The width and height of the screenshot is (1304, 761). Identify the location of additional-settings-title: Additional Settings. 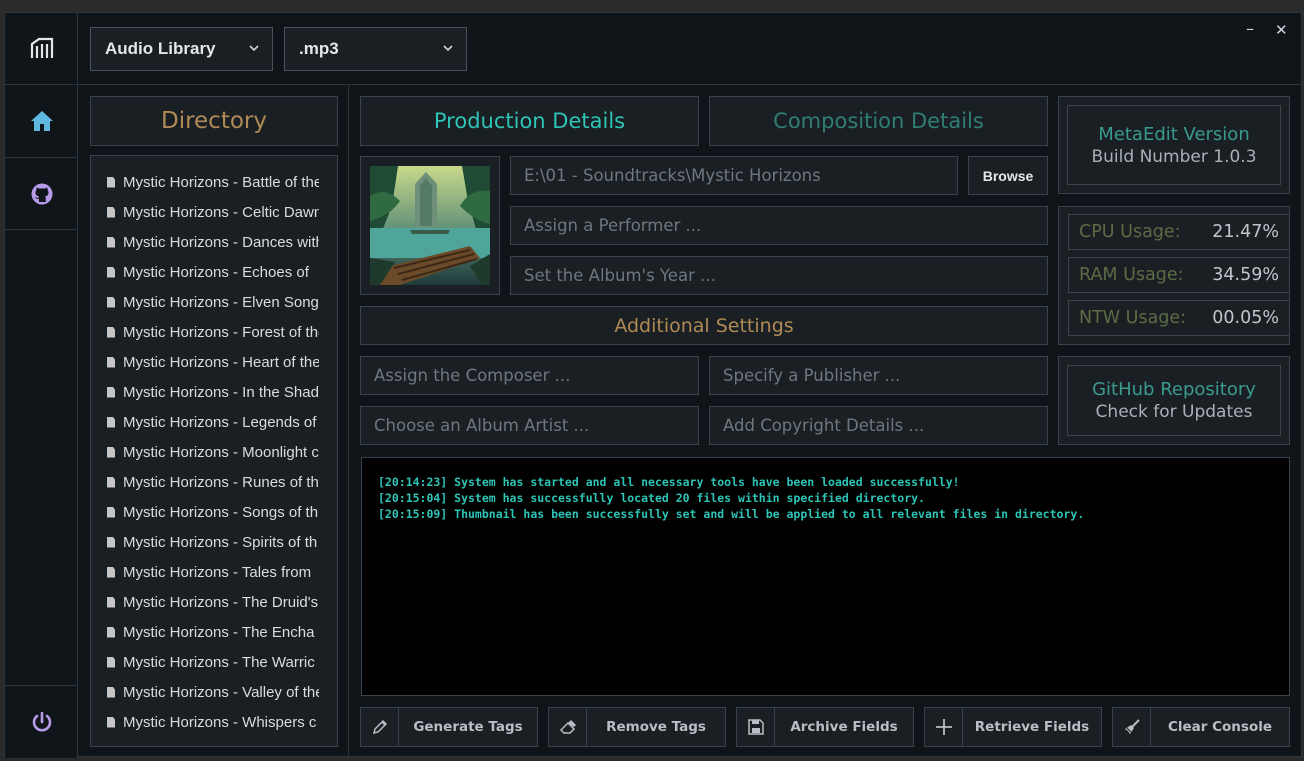
(704, 325).